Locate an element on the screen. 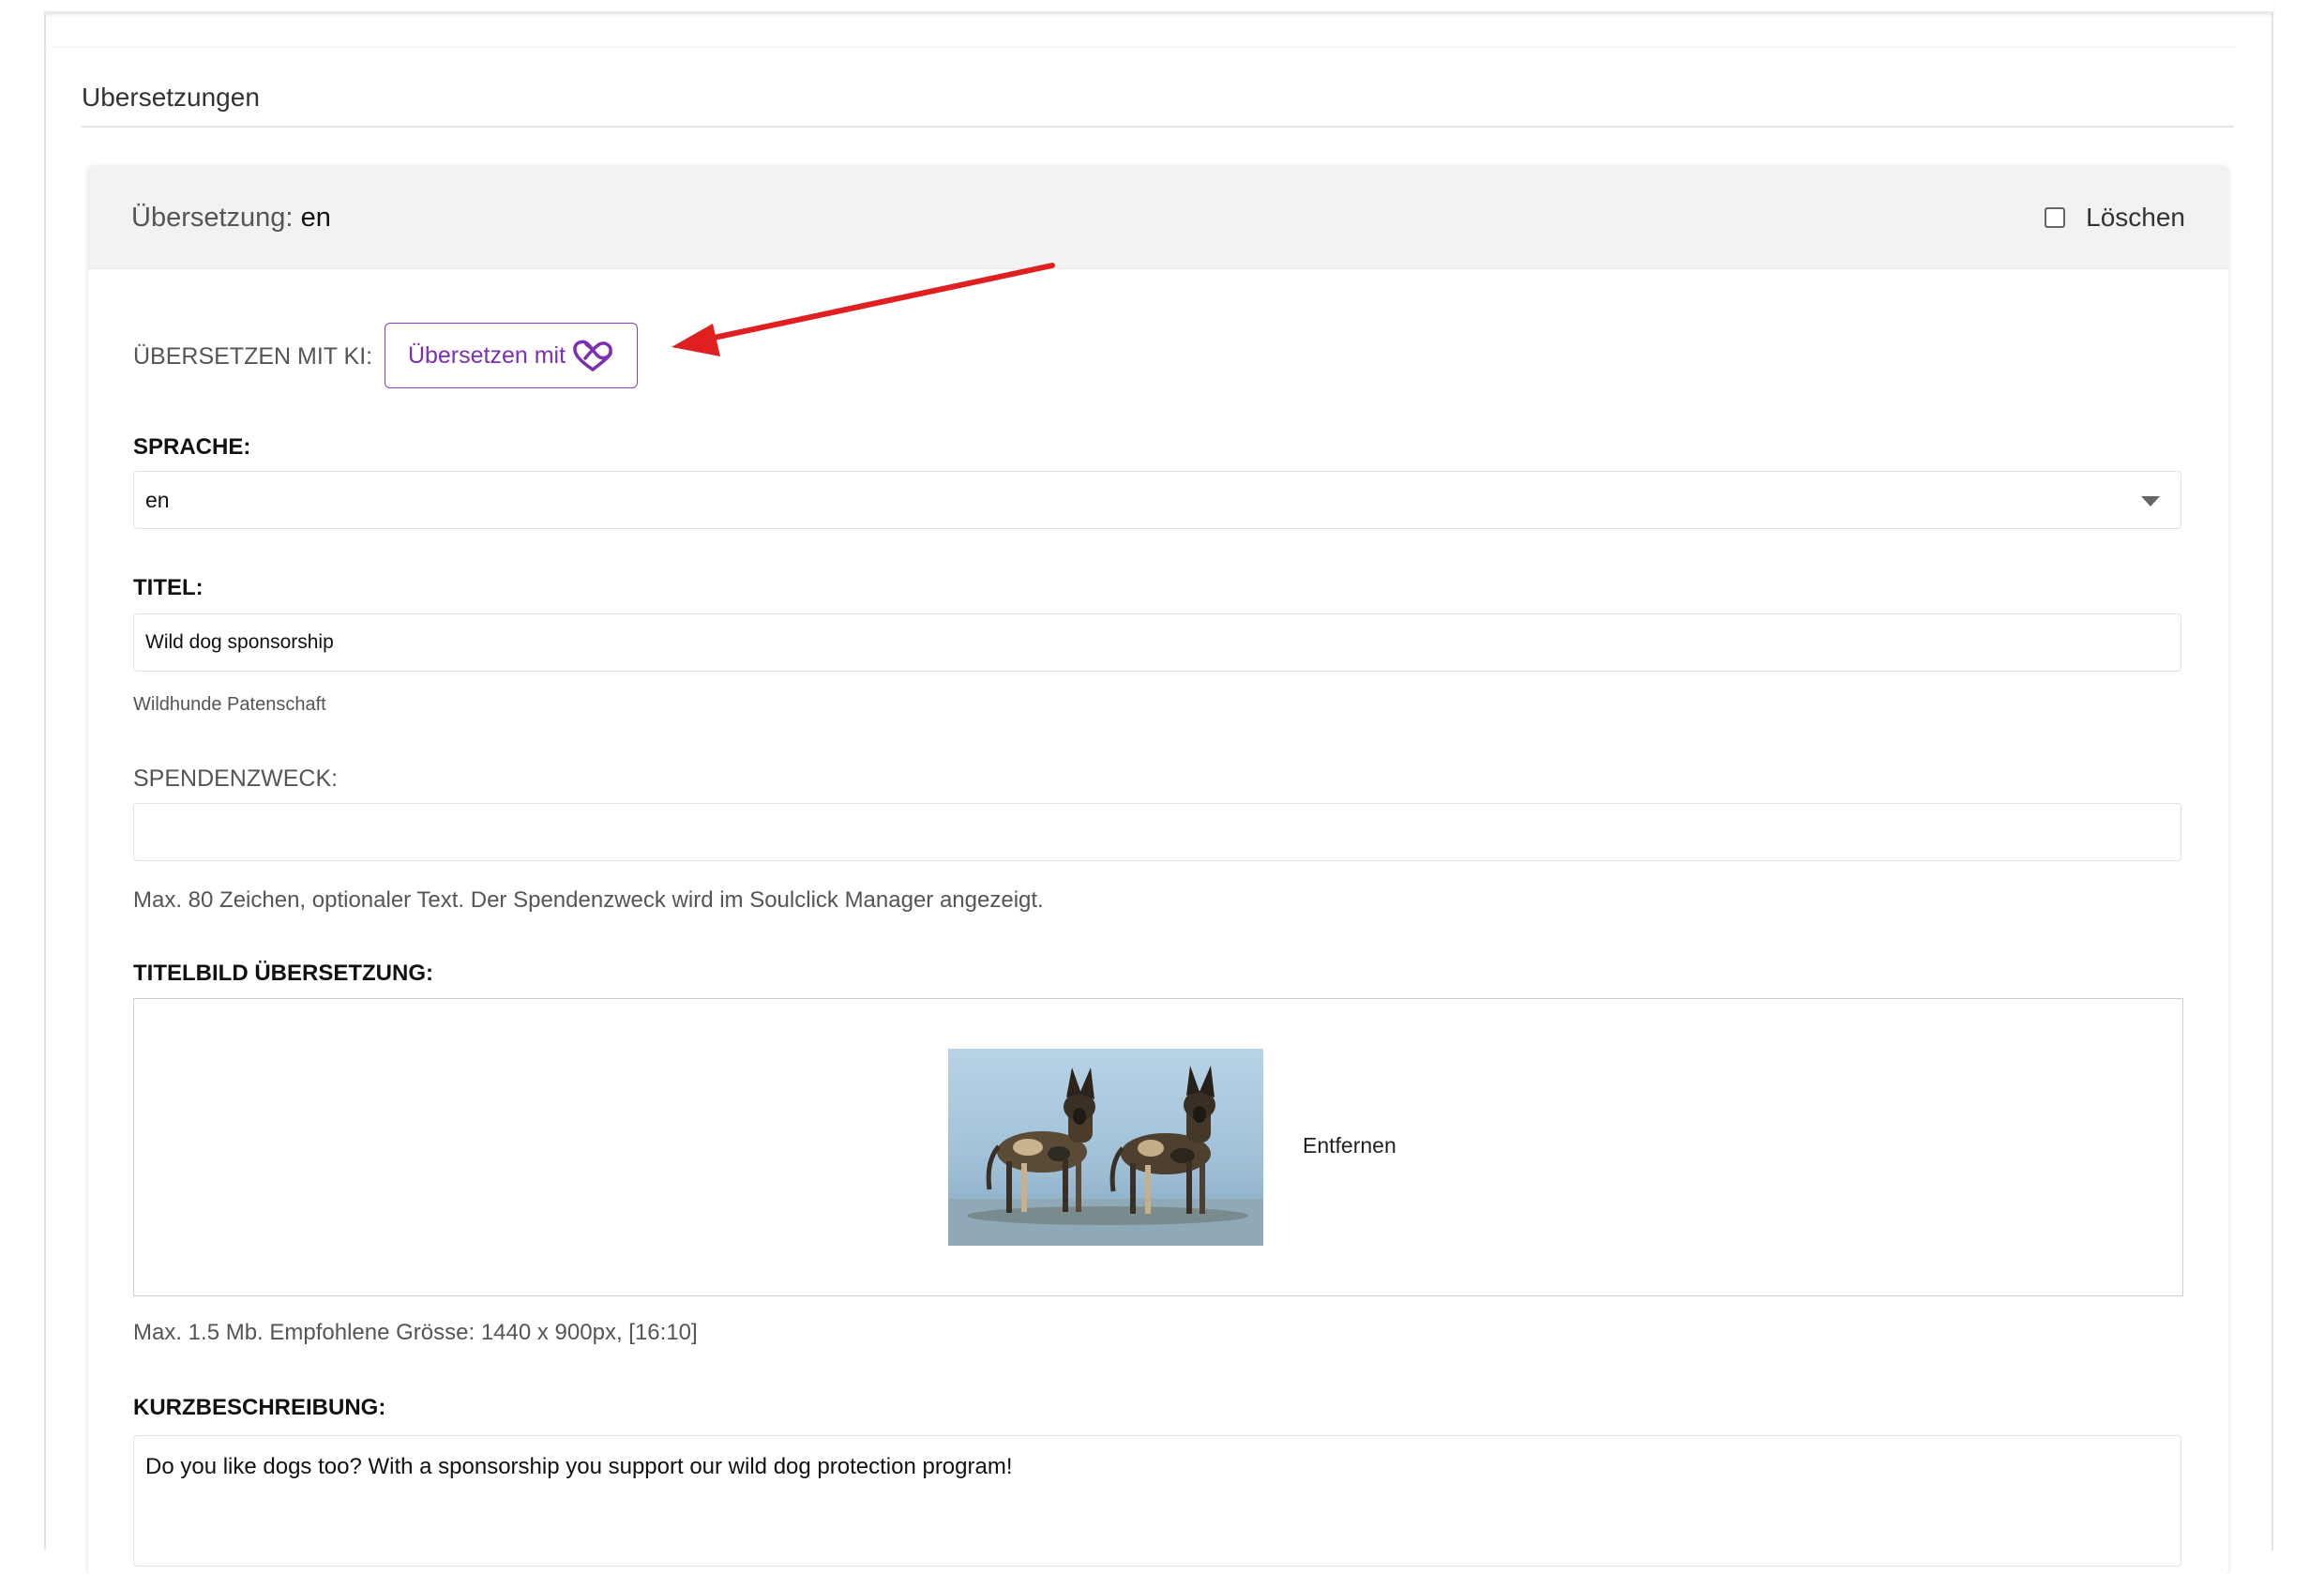  title-original-hint: Wildhunde Patenschaft is located at coordinates (229, 704).